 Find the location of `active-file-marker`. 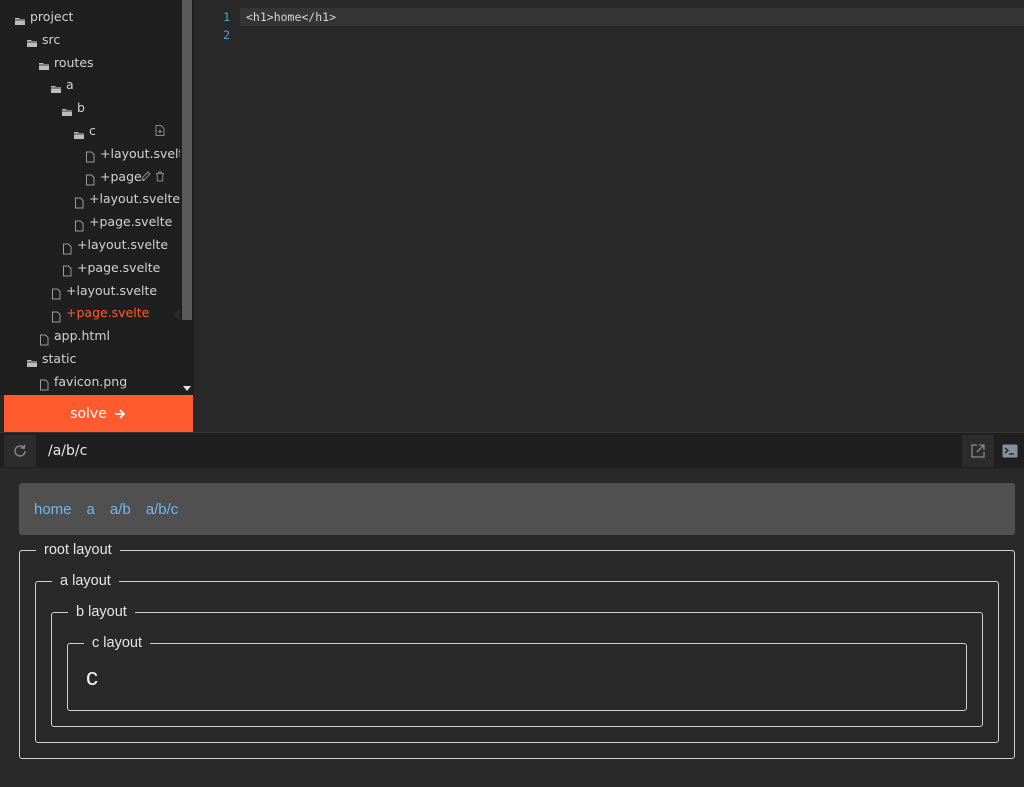

active-file-marker is located at coordinates (176, 315).